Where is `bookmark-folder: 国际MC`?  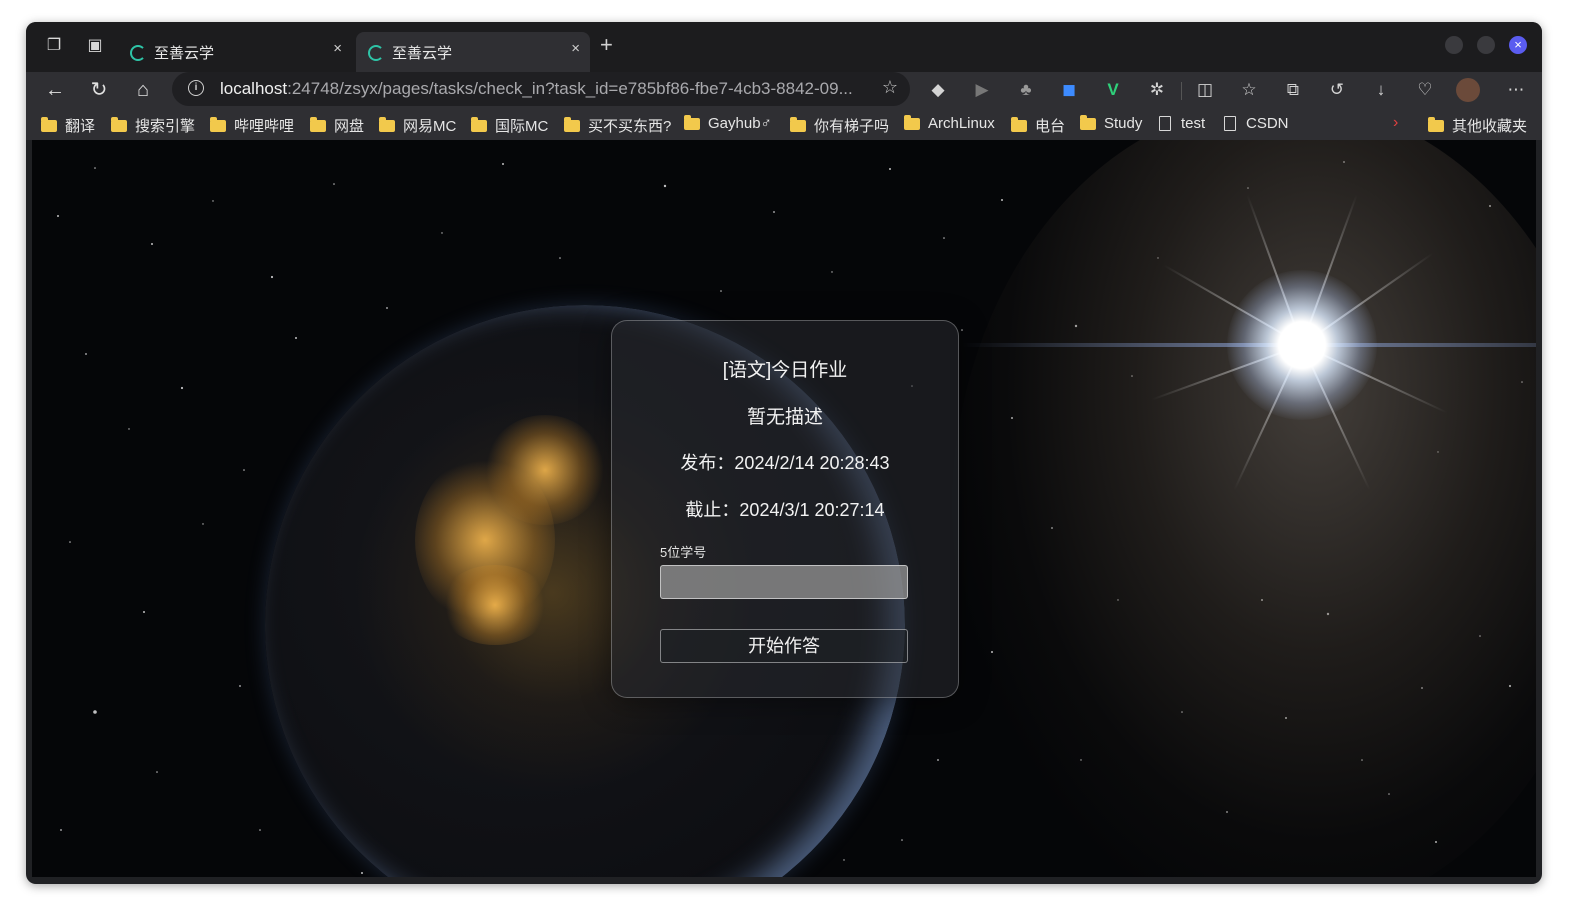 bookmark-folder: 国际MC is located at coordinates (509, 125).